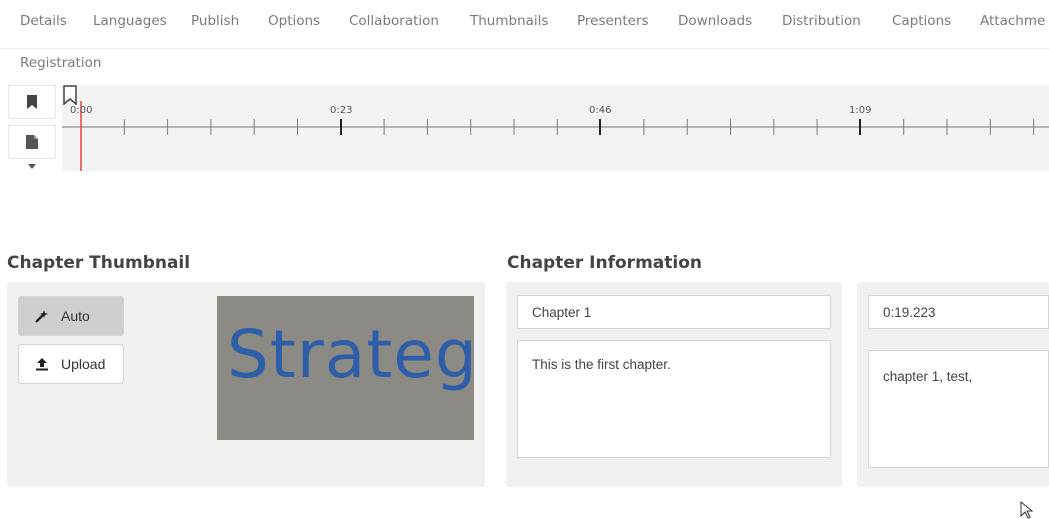  I want to click on tab-registration: Registration, so click(60, 63).